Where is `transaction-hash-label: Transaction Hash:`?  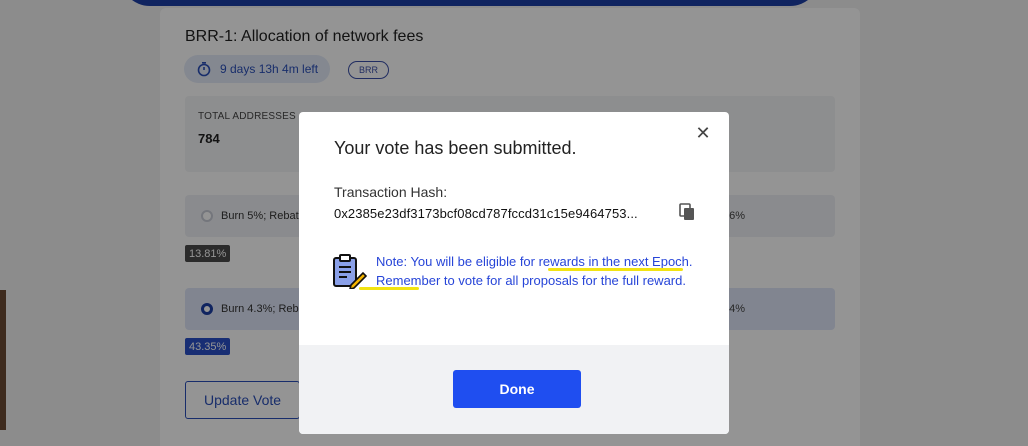 transaction-hash-label: Transaction Hash: is located at coordinates (391, 192).